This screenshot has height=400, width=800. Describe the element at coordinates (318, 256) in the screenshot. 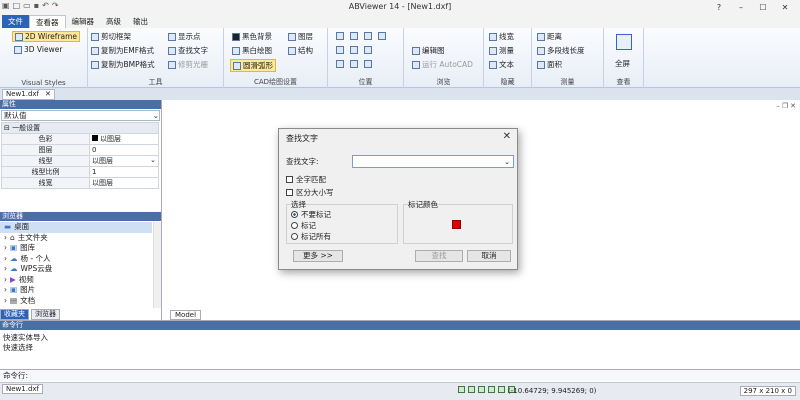

I see `more-button: 更多 >>` at that location.